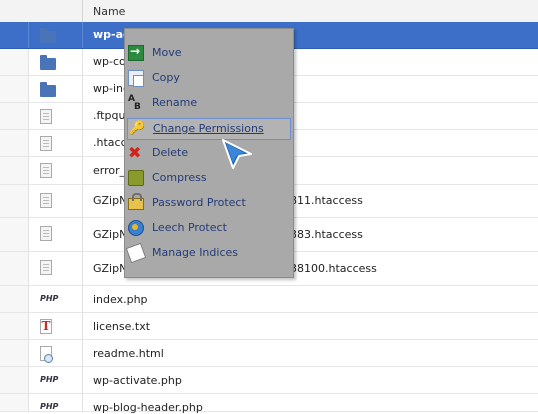 The width and height of the screenshot is (538, 414). I want to click on menu-item-copy: Copy, so click(209, 78).